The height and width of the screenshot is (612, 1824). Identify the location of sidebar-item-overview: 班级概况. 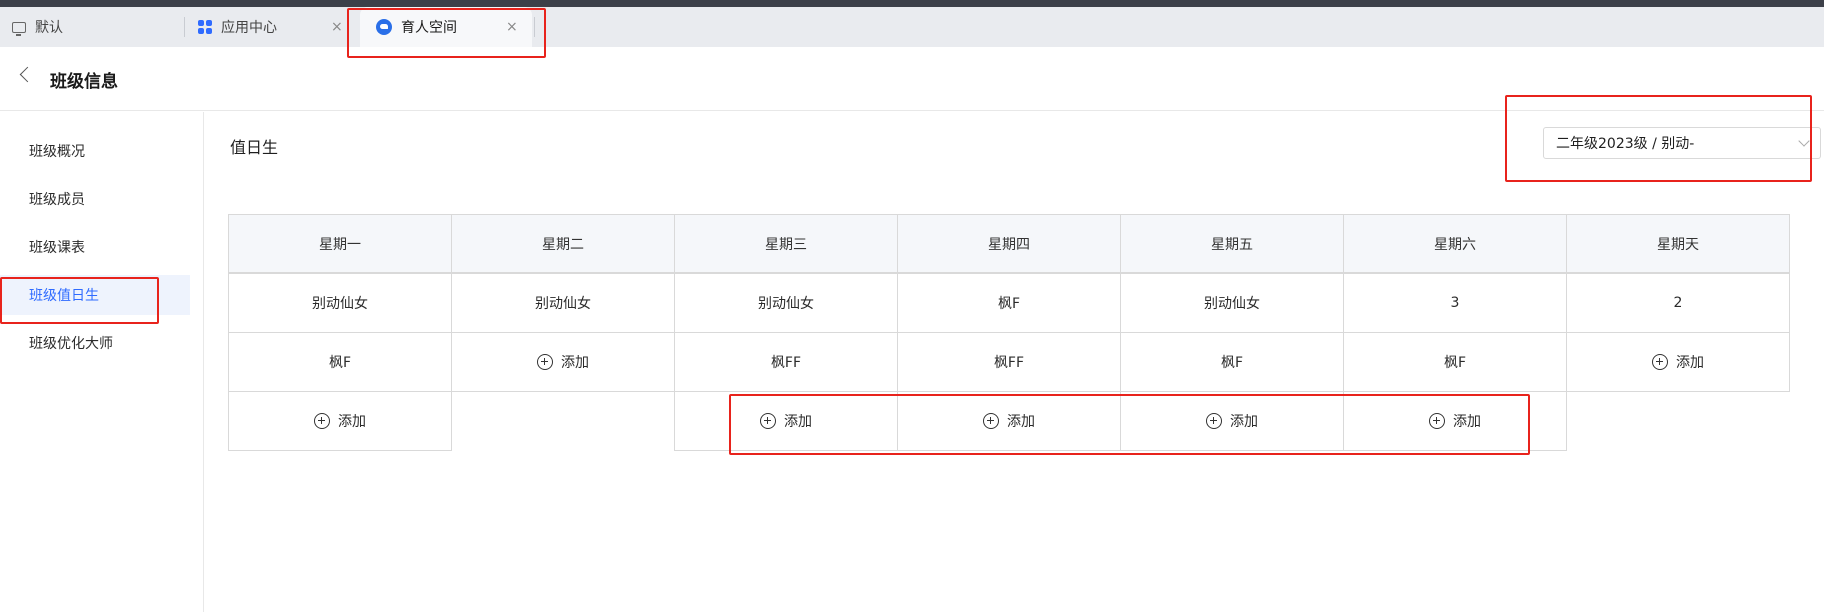
(95, 151).